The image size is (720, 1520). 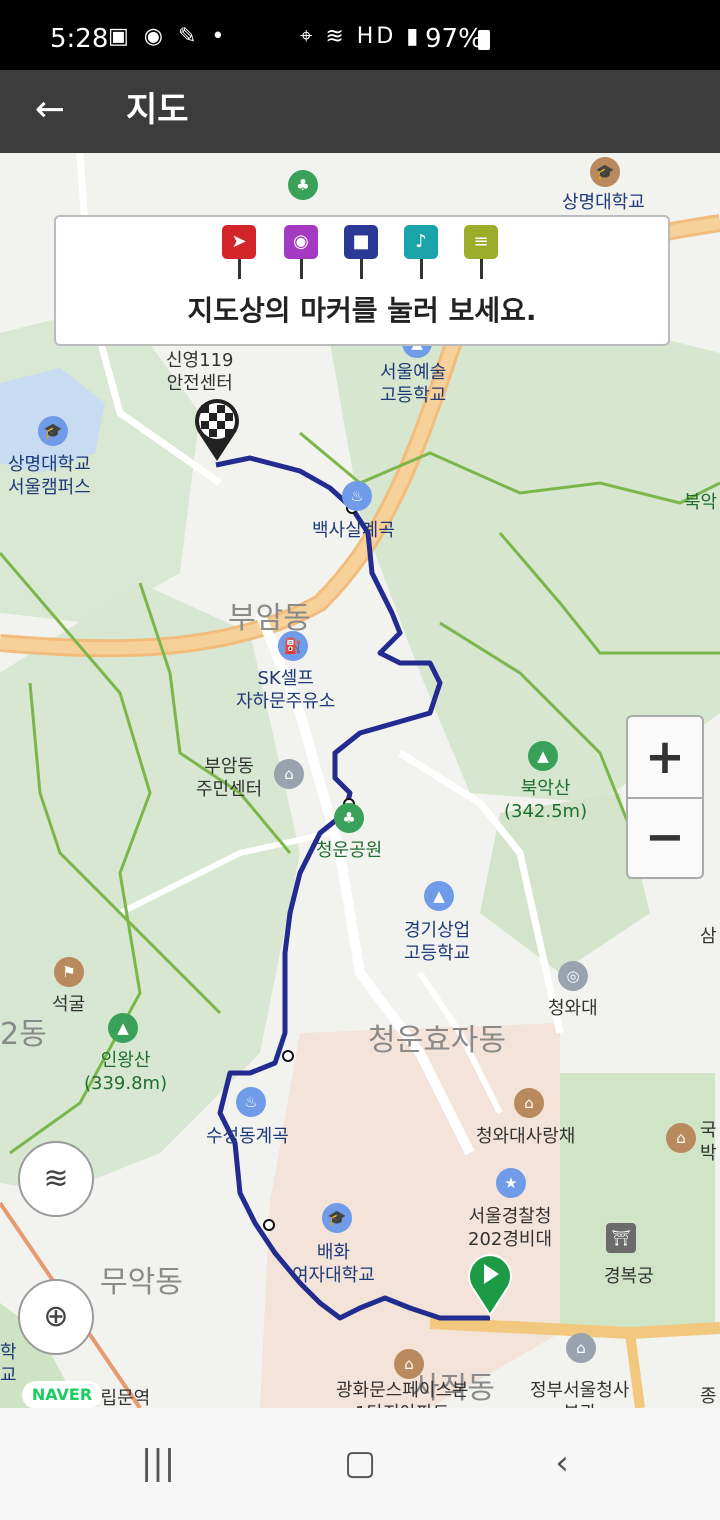 I want to click on label-gyeongbokgung: 경복궁, so click(x=629, y=1276).